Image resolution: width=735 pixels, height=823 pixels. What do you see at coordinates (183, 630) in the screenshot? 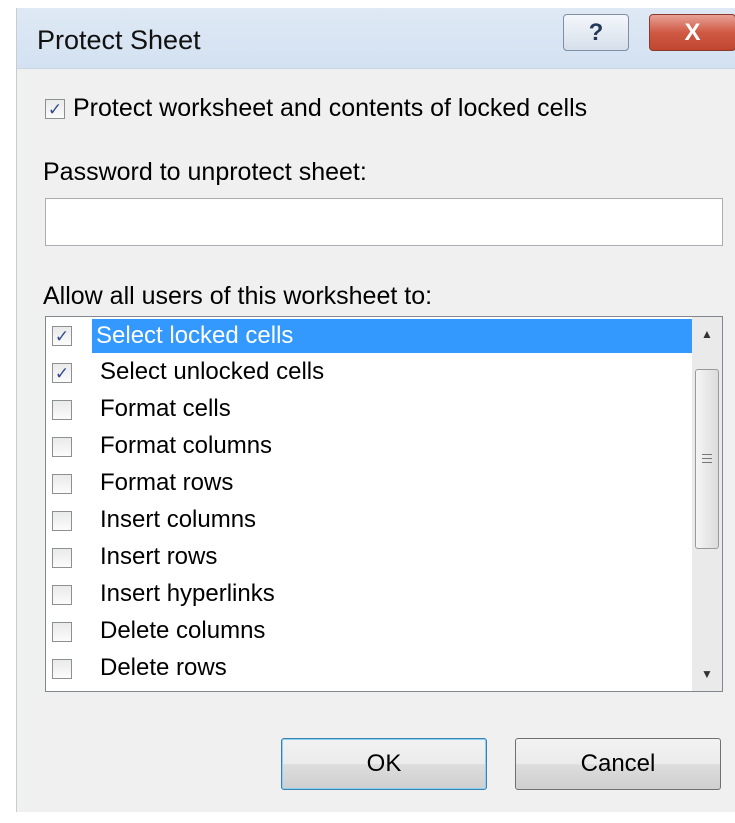
I see `permission-label: Delete columns` at bounding box center [183, 630].